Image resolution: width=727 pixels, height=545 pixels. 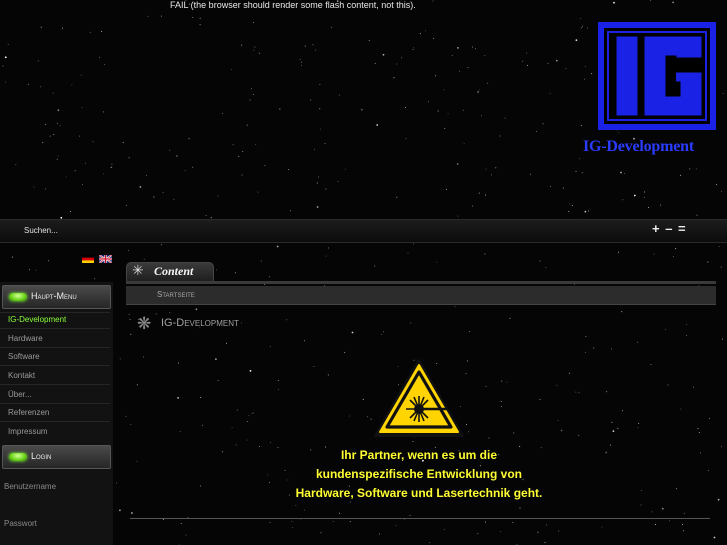 What do you see at coordinates (138, 270) in the screenshot?
I see `star-icon: ✳` at bounding box center [138, 270].